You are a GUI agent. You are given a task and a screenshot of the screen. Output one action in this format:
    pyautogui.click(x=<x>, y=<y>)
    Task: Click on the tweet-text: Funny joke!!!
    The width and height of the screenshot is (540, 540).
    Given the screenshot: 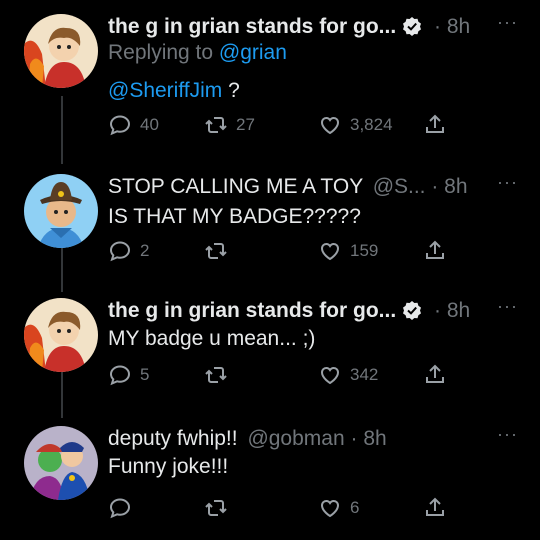 What is the action you would take?
    pyautogui.click(x=168, y=466)
    